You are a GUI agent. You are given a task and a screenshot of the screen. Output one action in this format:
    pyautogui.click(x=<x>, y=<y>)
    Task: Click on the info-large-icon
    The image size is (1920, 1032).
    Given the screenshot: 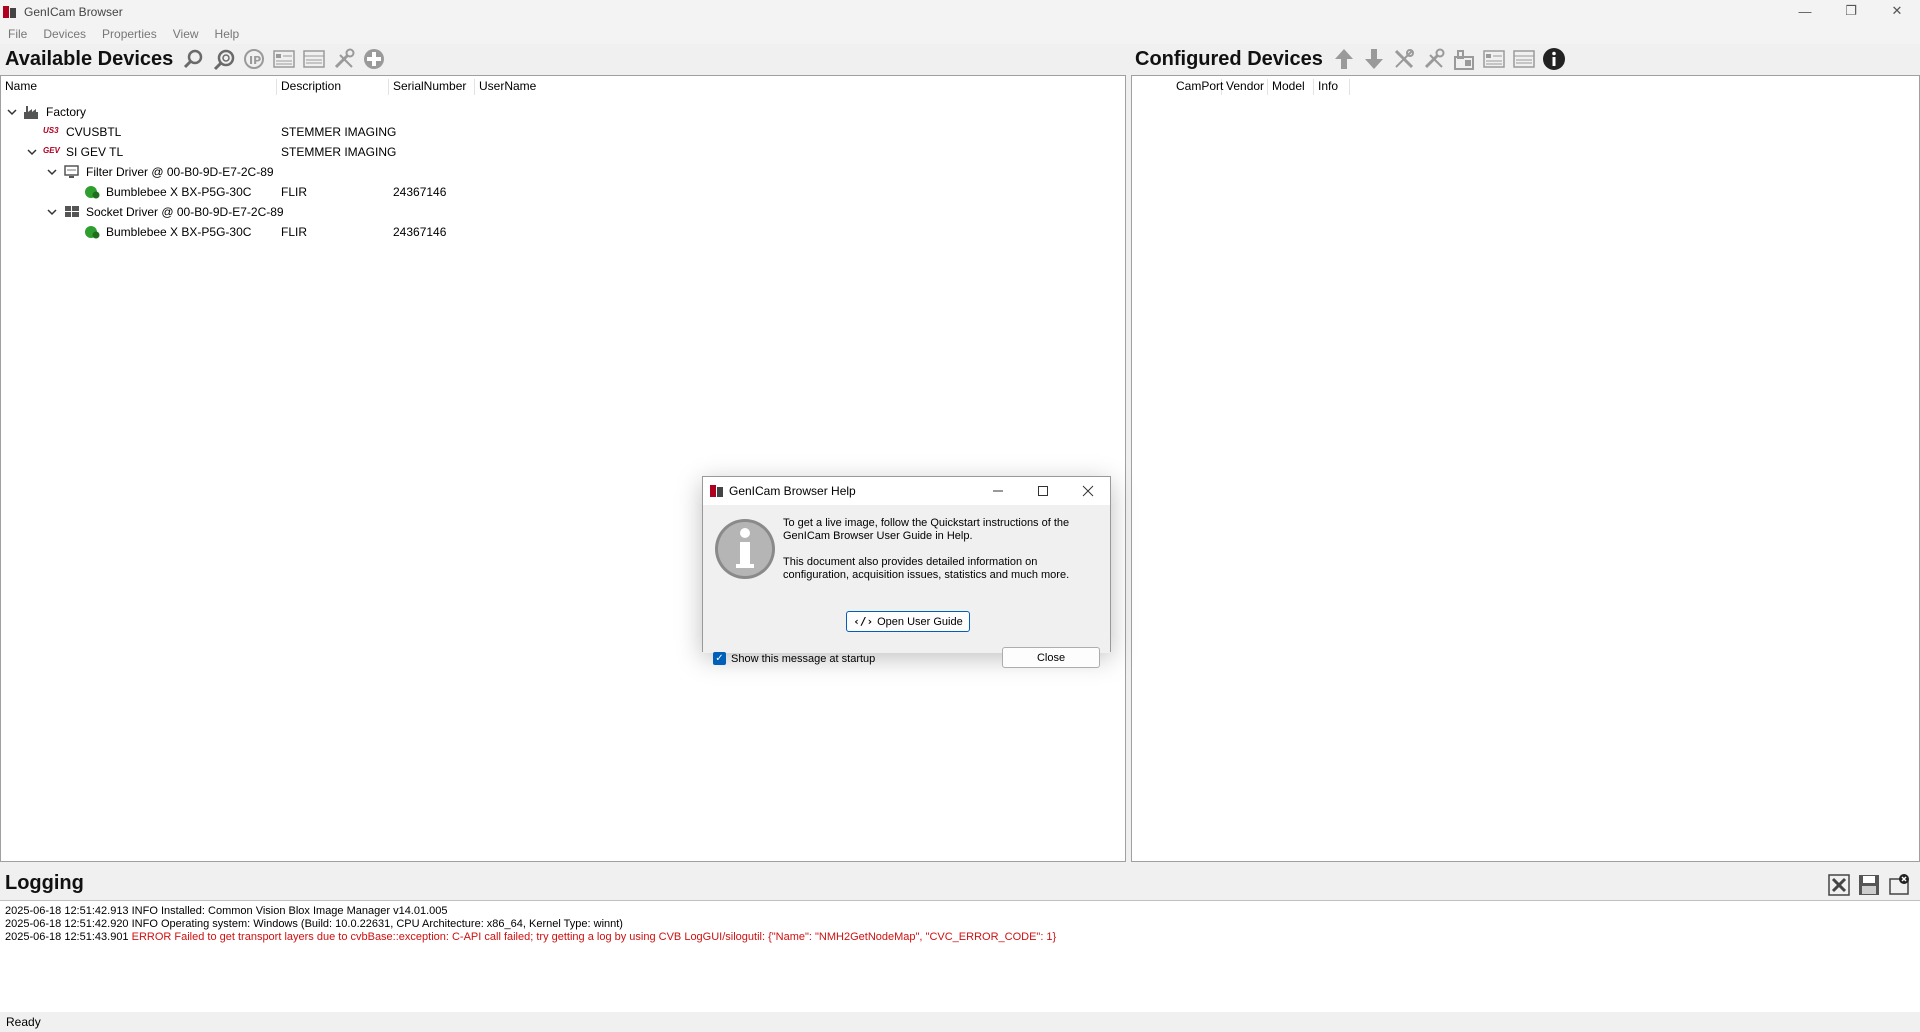 What is the action you would take?
    pyautogui.click(x=745, y=549)
    